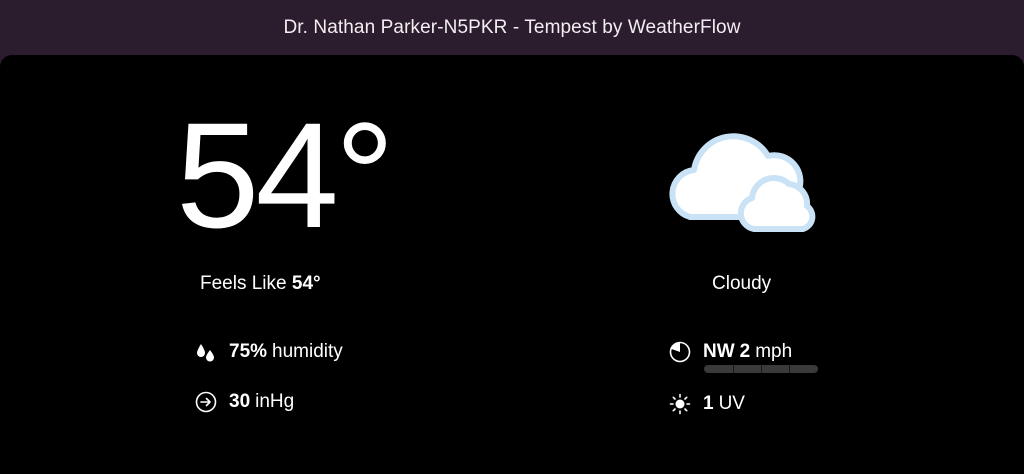  What do you see at coordinates (285, 175) in the screenshot?
I see `current-temperature: 54°` at bounding box center [285, 175].